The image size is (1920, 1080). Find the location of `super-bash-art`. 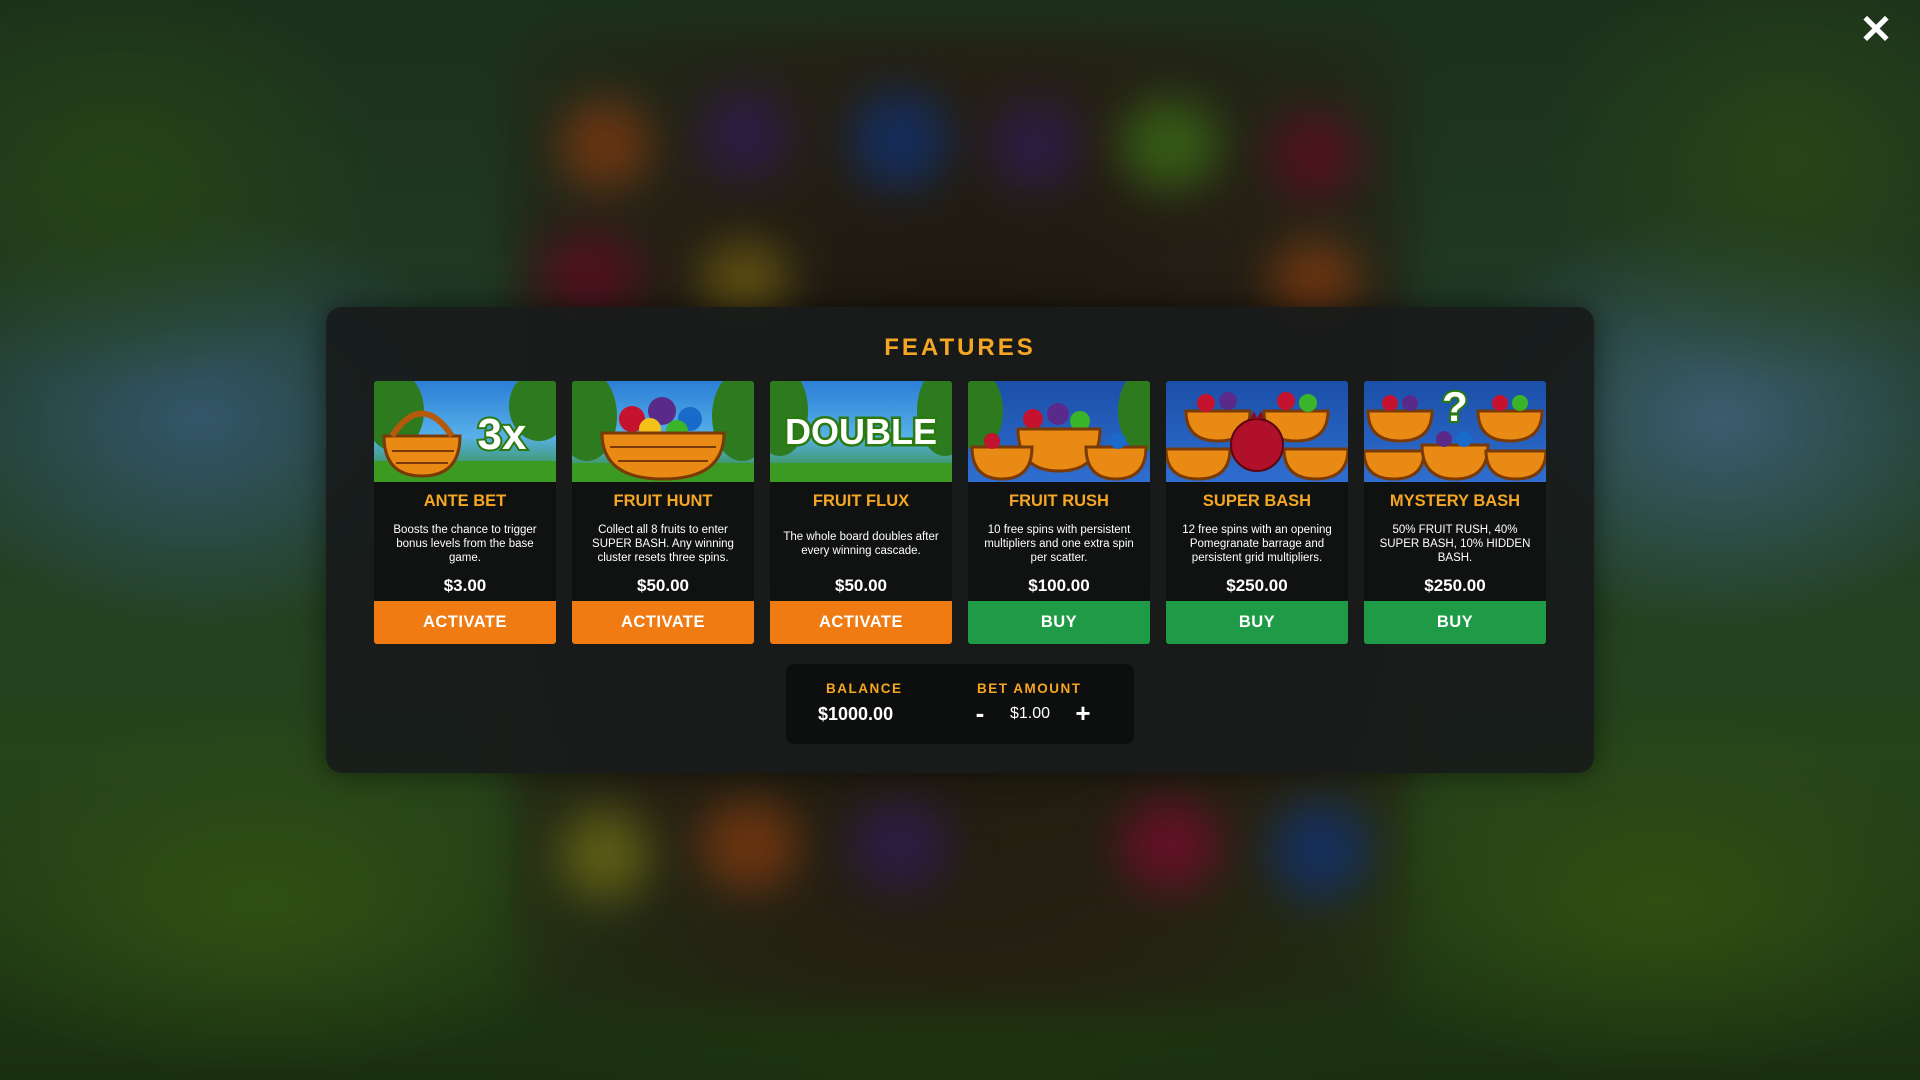

super-bash-art is located at coordinates (1257, 431).